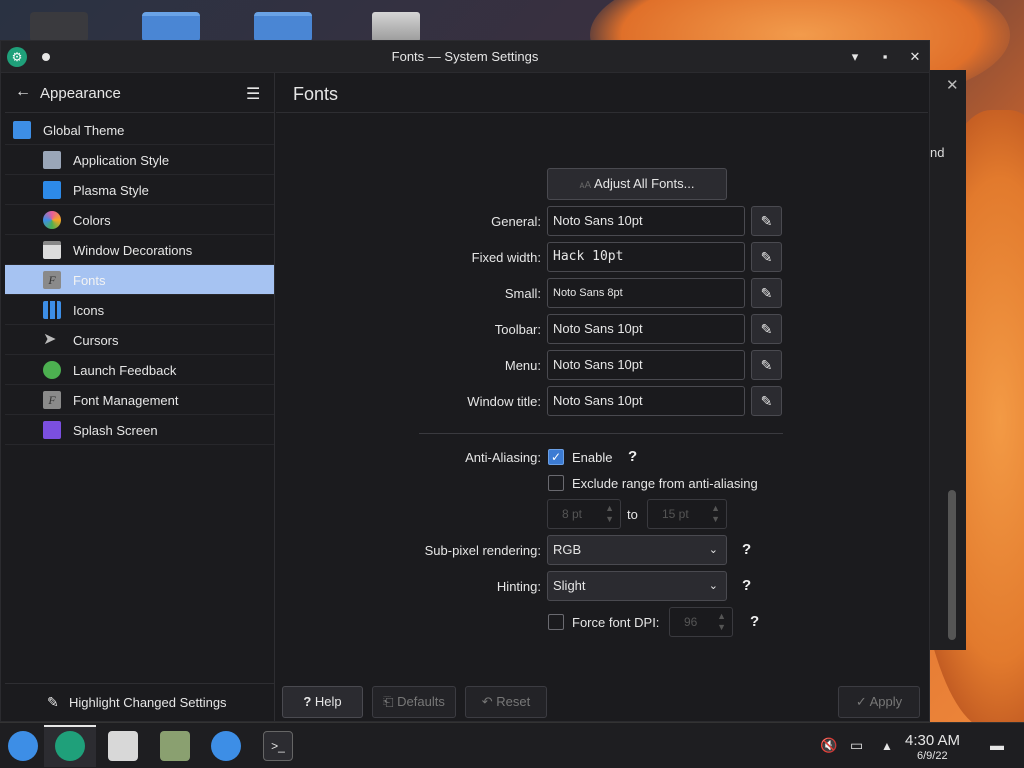 The image size is (1024, 768). What do you see at coordinates (506, 257) in the screenshot?
I see `fixed-width-font-label: Fixed width:` at bounding box center [506, 257].